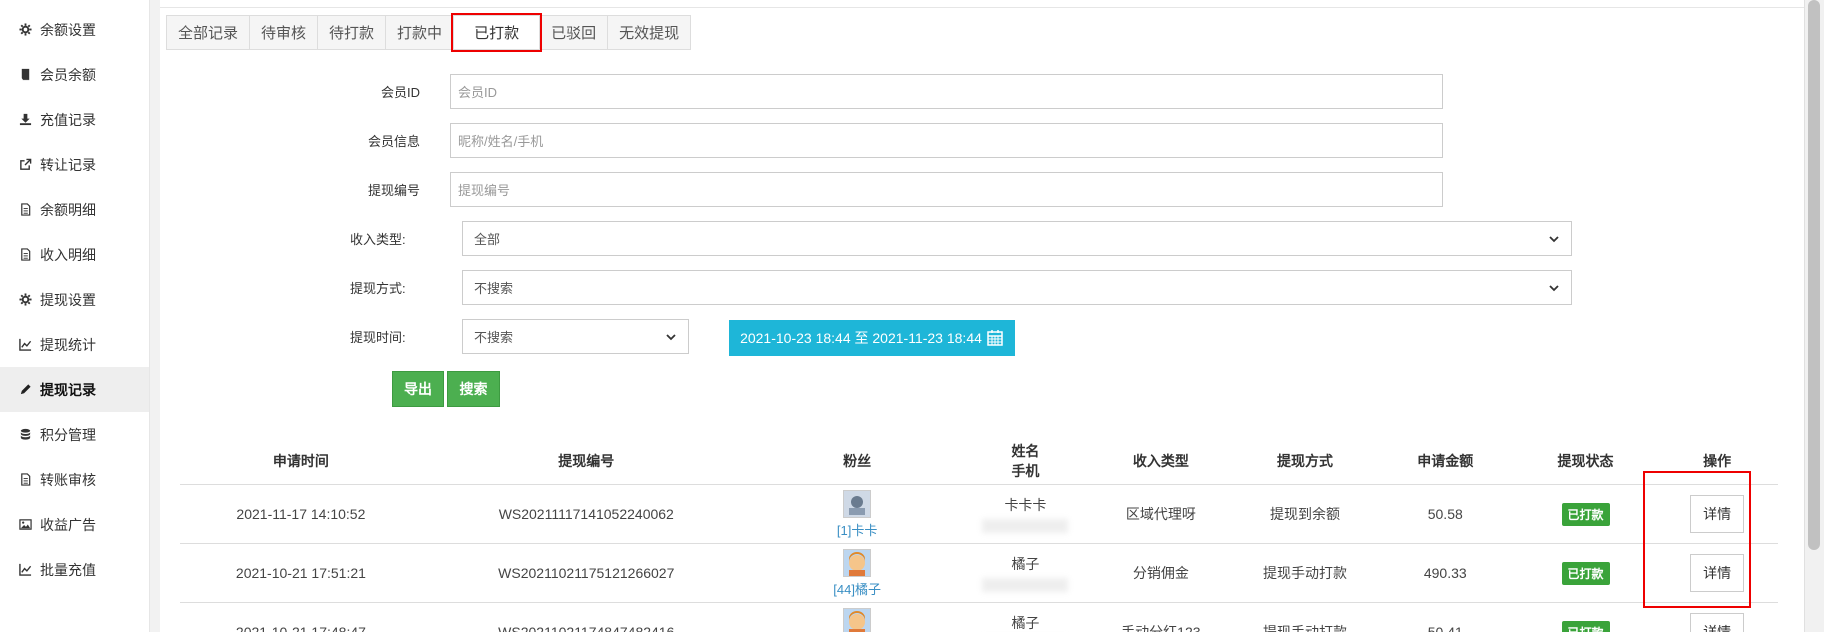 Image resolution: width=1824 pixels, height=632 pixels. I want to click on sidebar-item-9: 积分管理, so click(74, 434).